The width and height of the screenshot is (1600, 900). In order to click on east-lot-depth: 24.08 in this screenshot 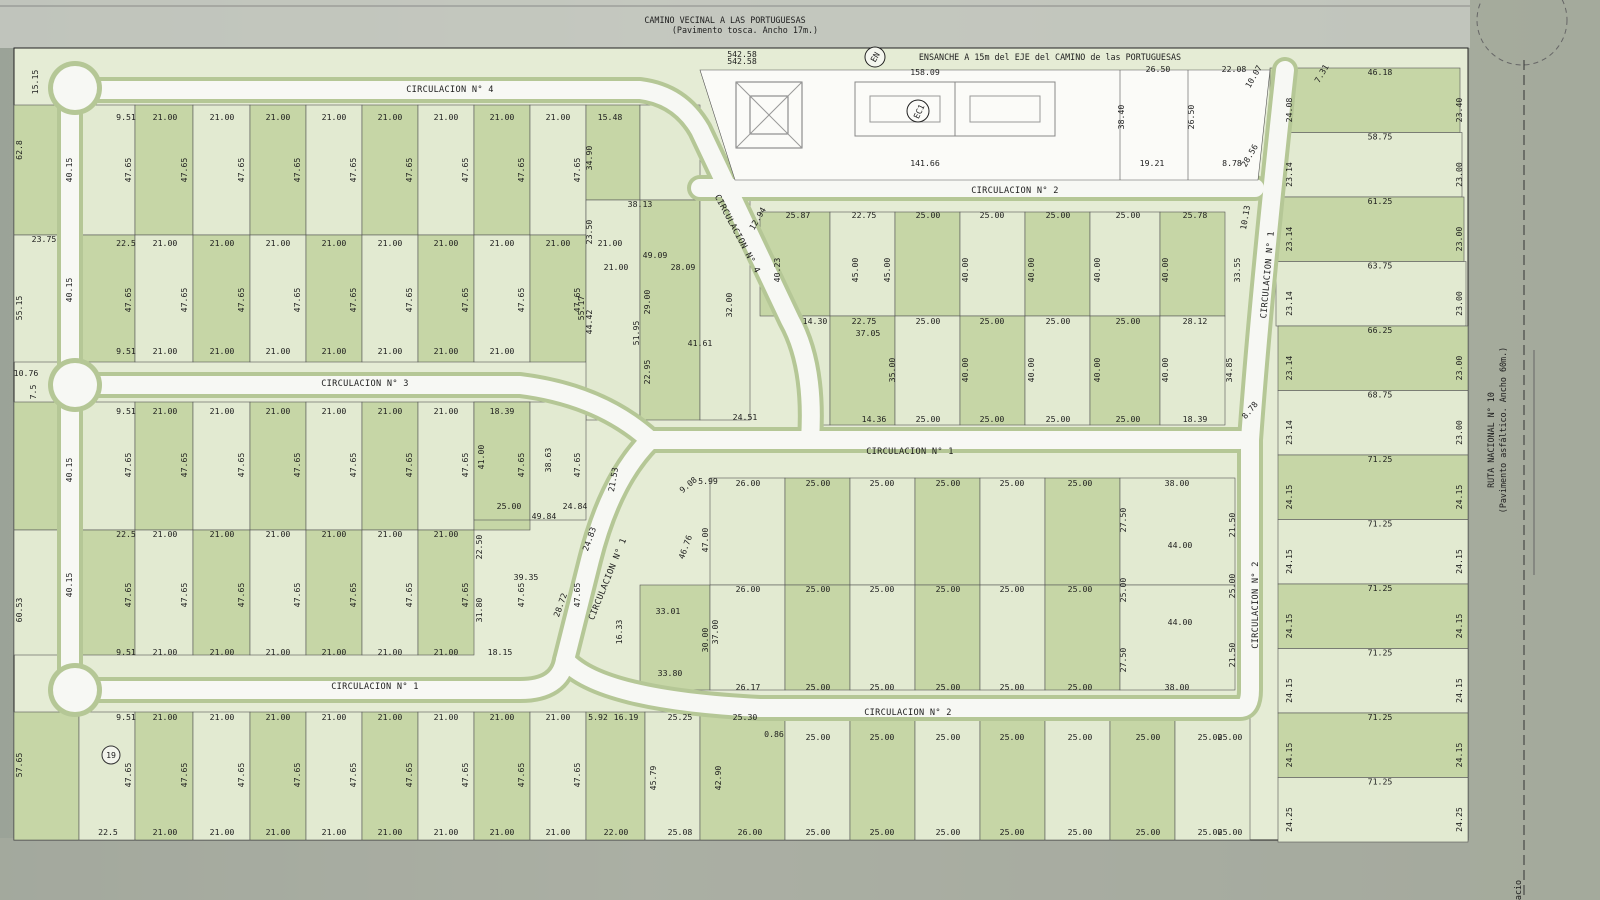, I will do `click(1289, 110)`.